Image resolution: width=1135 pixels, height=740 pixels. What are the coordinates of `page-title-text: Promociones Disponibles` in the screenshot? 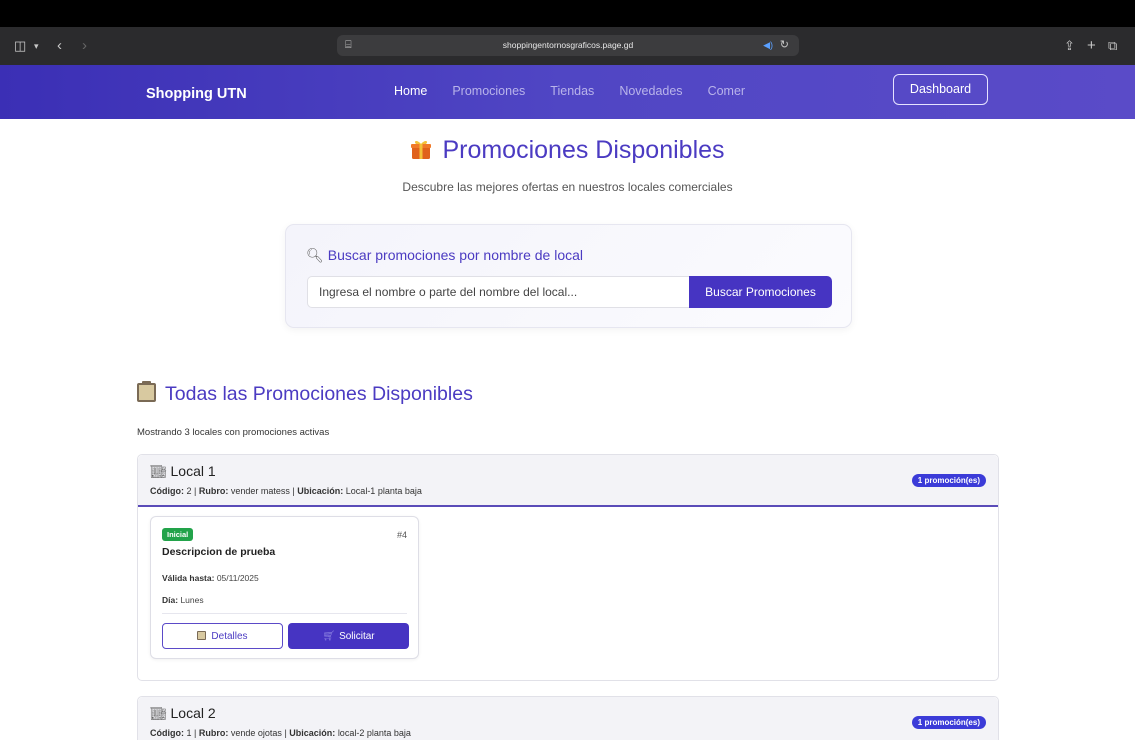 It's located at (583, 150).